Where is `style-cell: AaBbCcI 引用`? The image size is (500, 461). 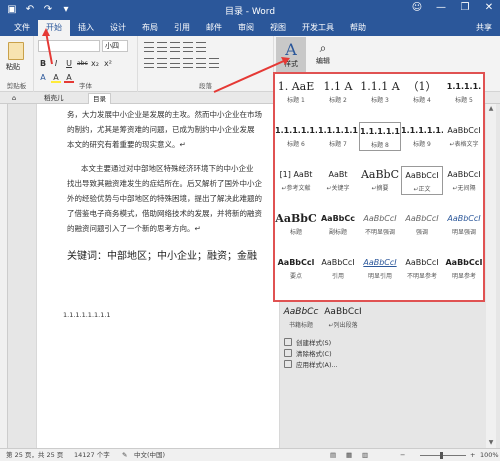 style-cell: AaBbCcI 引用 is located at coordinates (338, 268).